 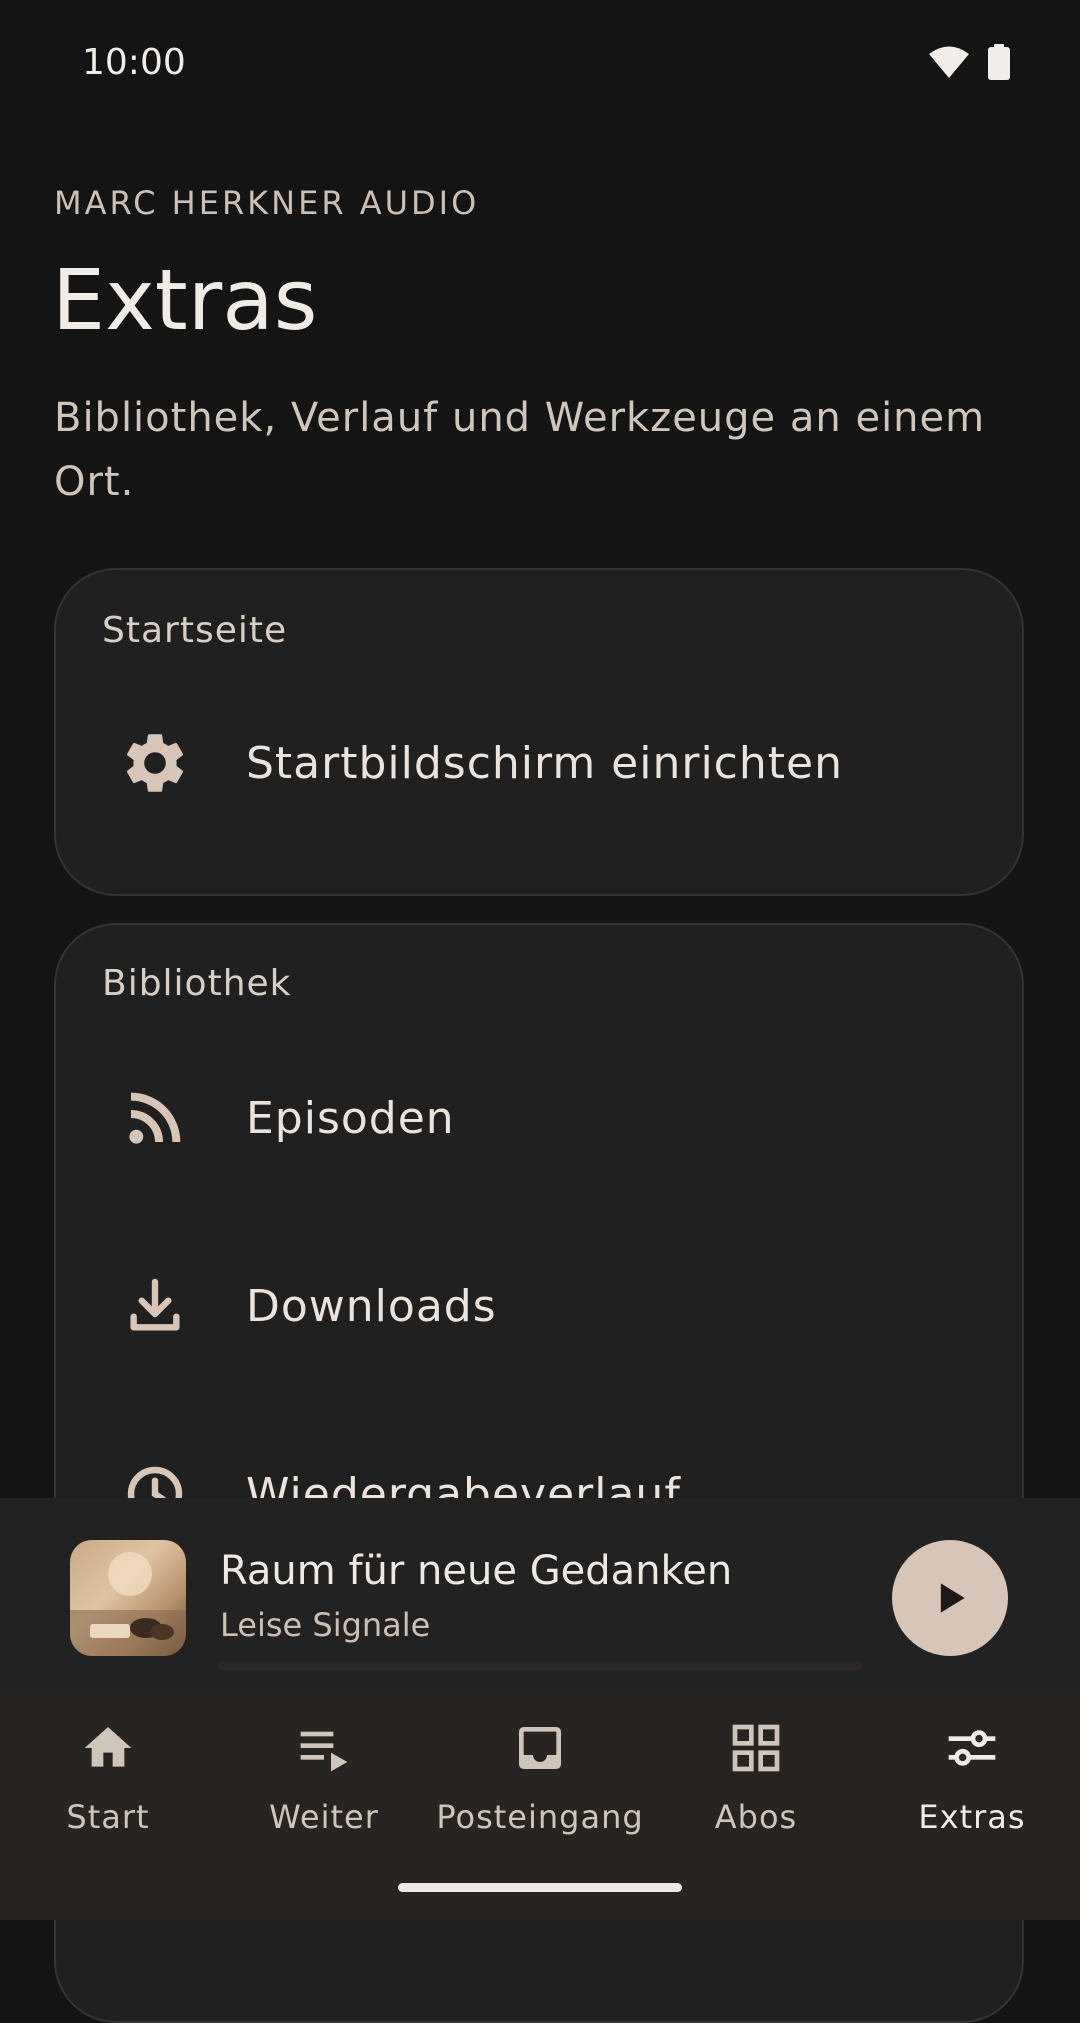 I want to click on nav-item-abos: Abos, so click(x=756, y=1788).